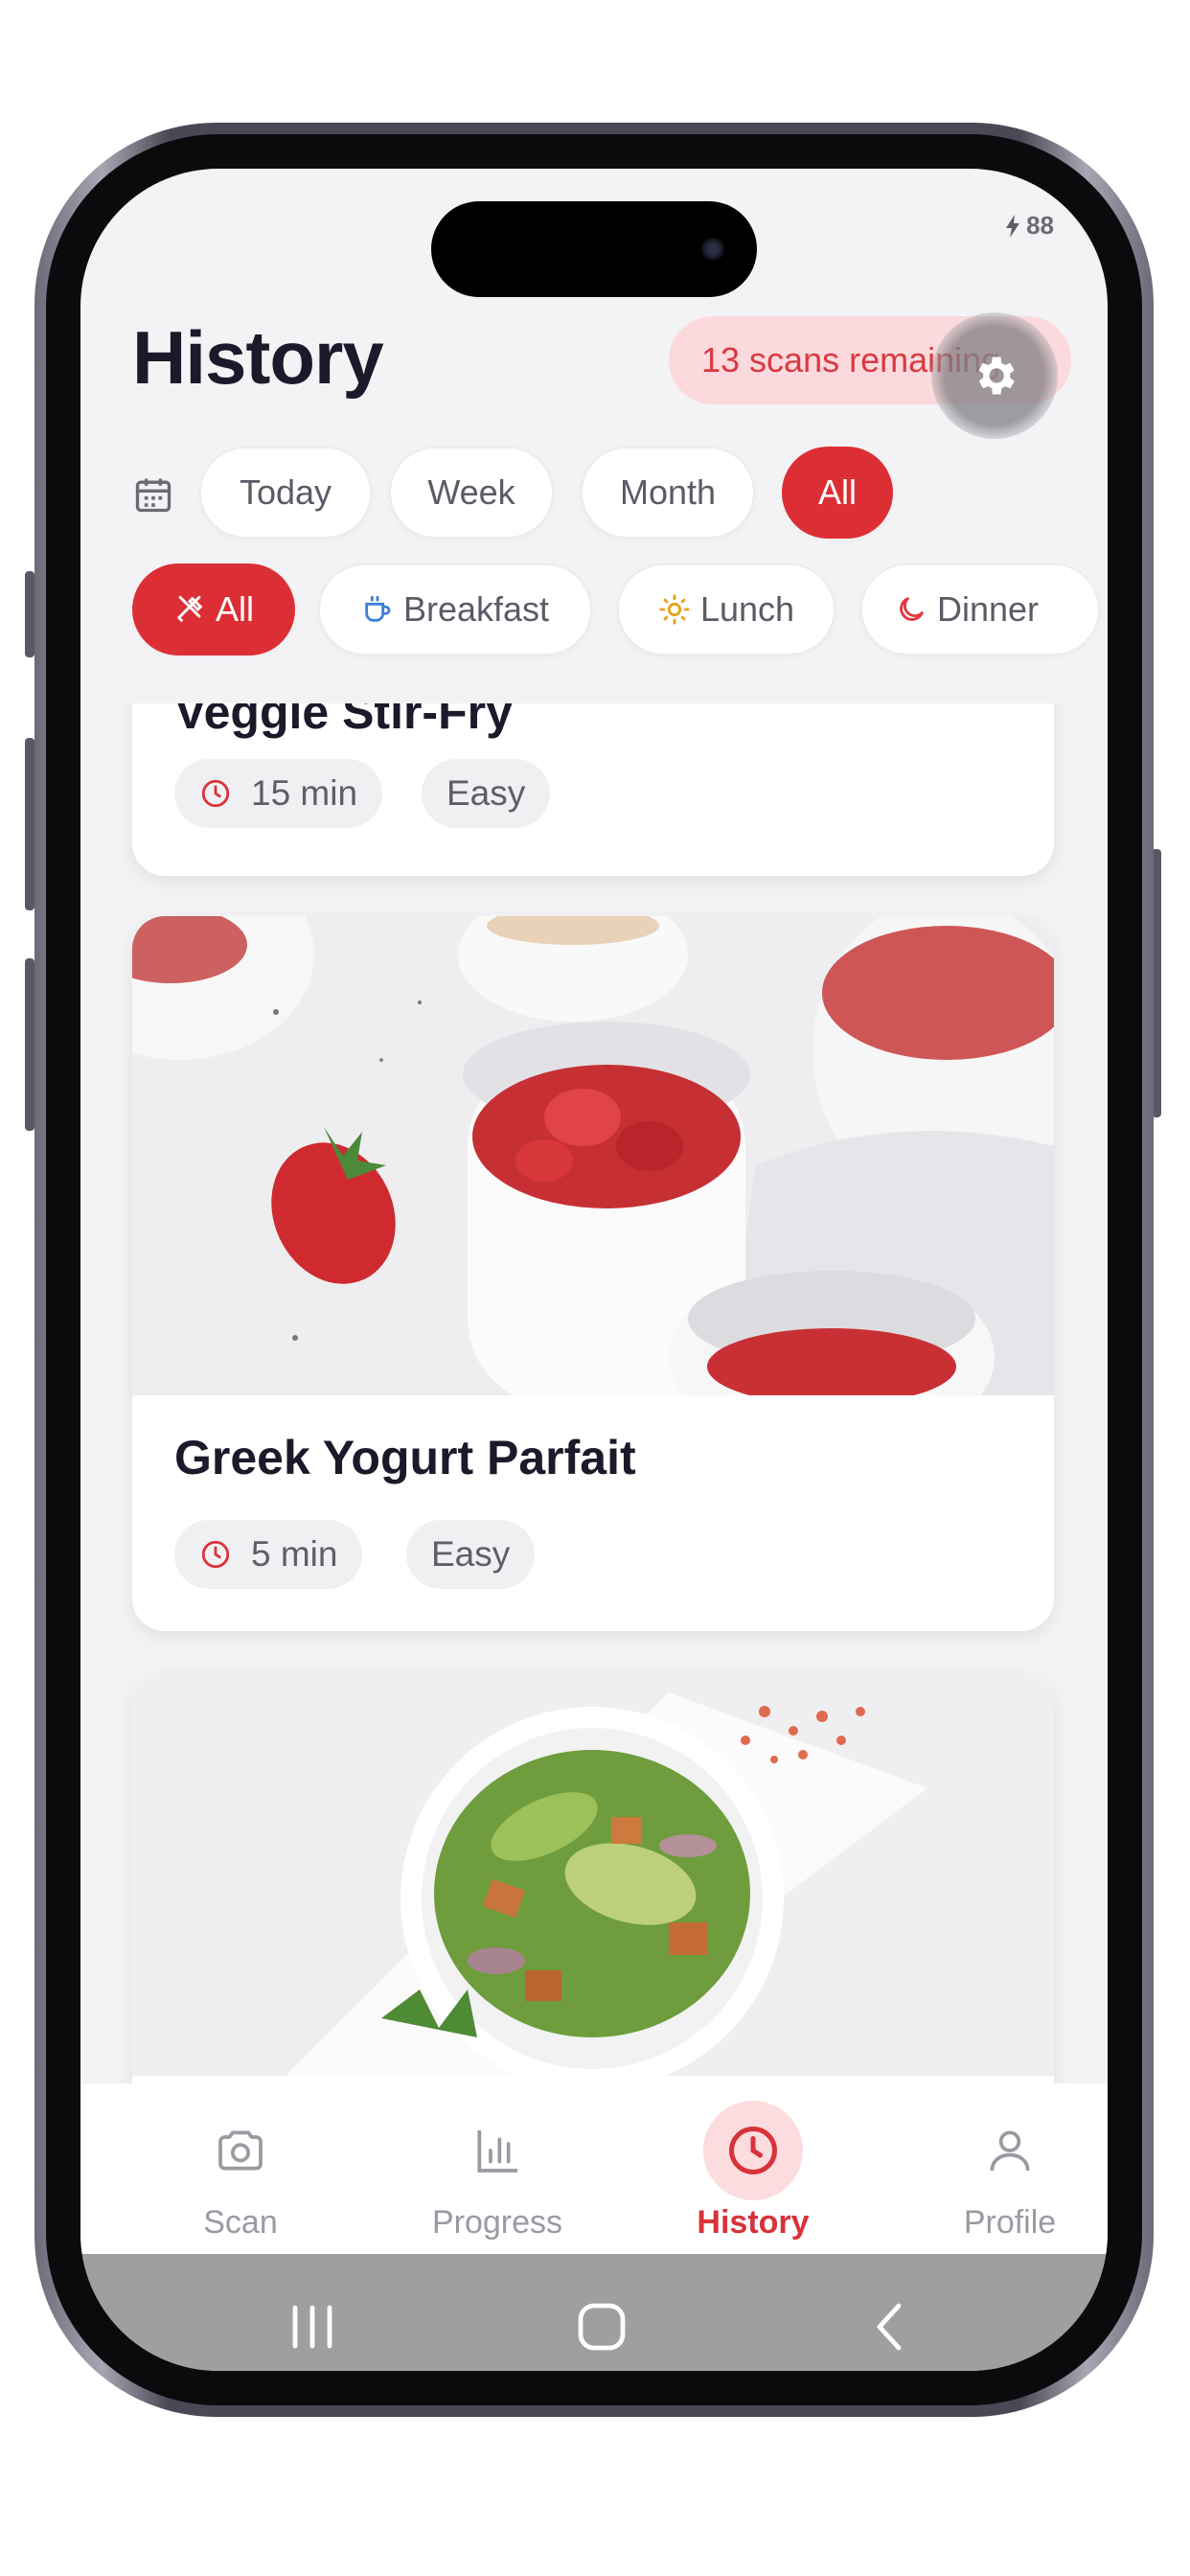 This screenshot has height=2576, width=1190. Describe the element at coordinates (295, 1554) in the screenshot. I see `time-value: 5 min` at that location.